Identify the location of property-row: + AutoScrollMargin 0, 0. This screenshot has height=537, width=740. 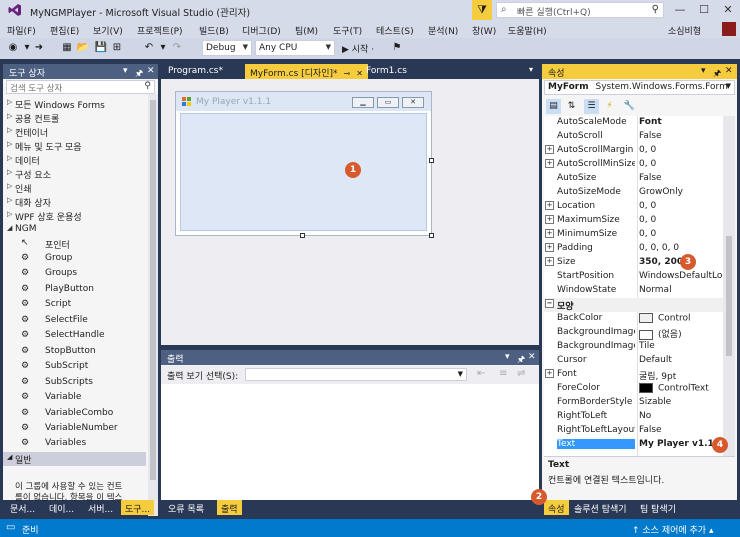
(633, 151).